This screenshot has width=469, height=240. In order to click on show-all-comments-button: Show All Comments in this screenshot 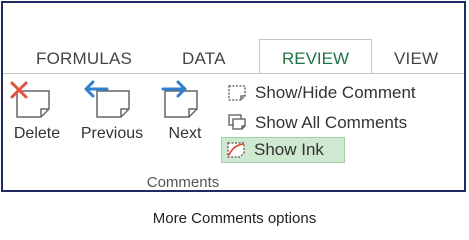, I will do `click(317, 123)`.